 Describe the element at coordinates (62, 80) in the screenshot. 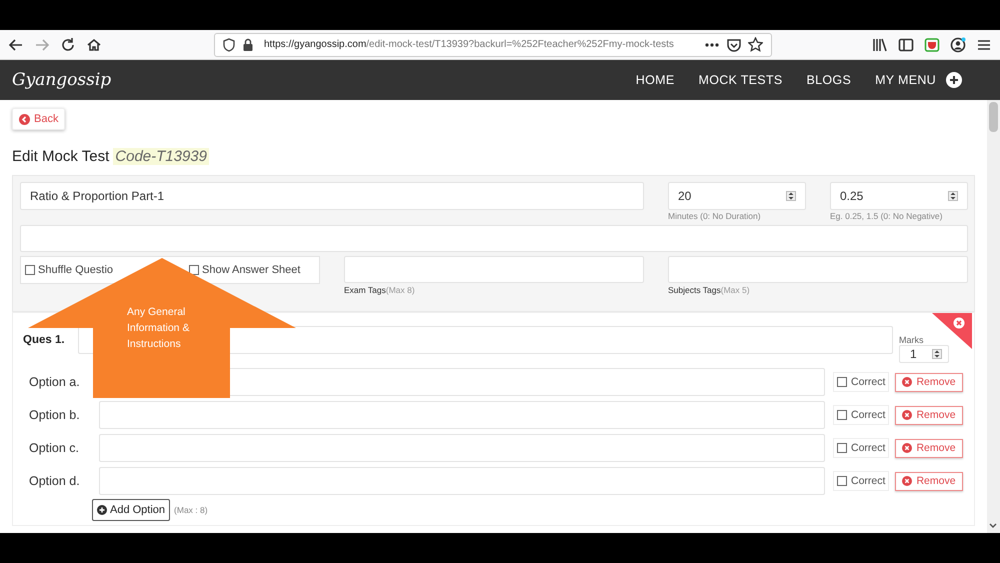

I see `site-logo: Gyangossip` at that location.